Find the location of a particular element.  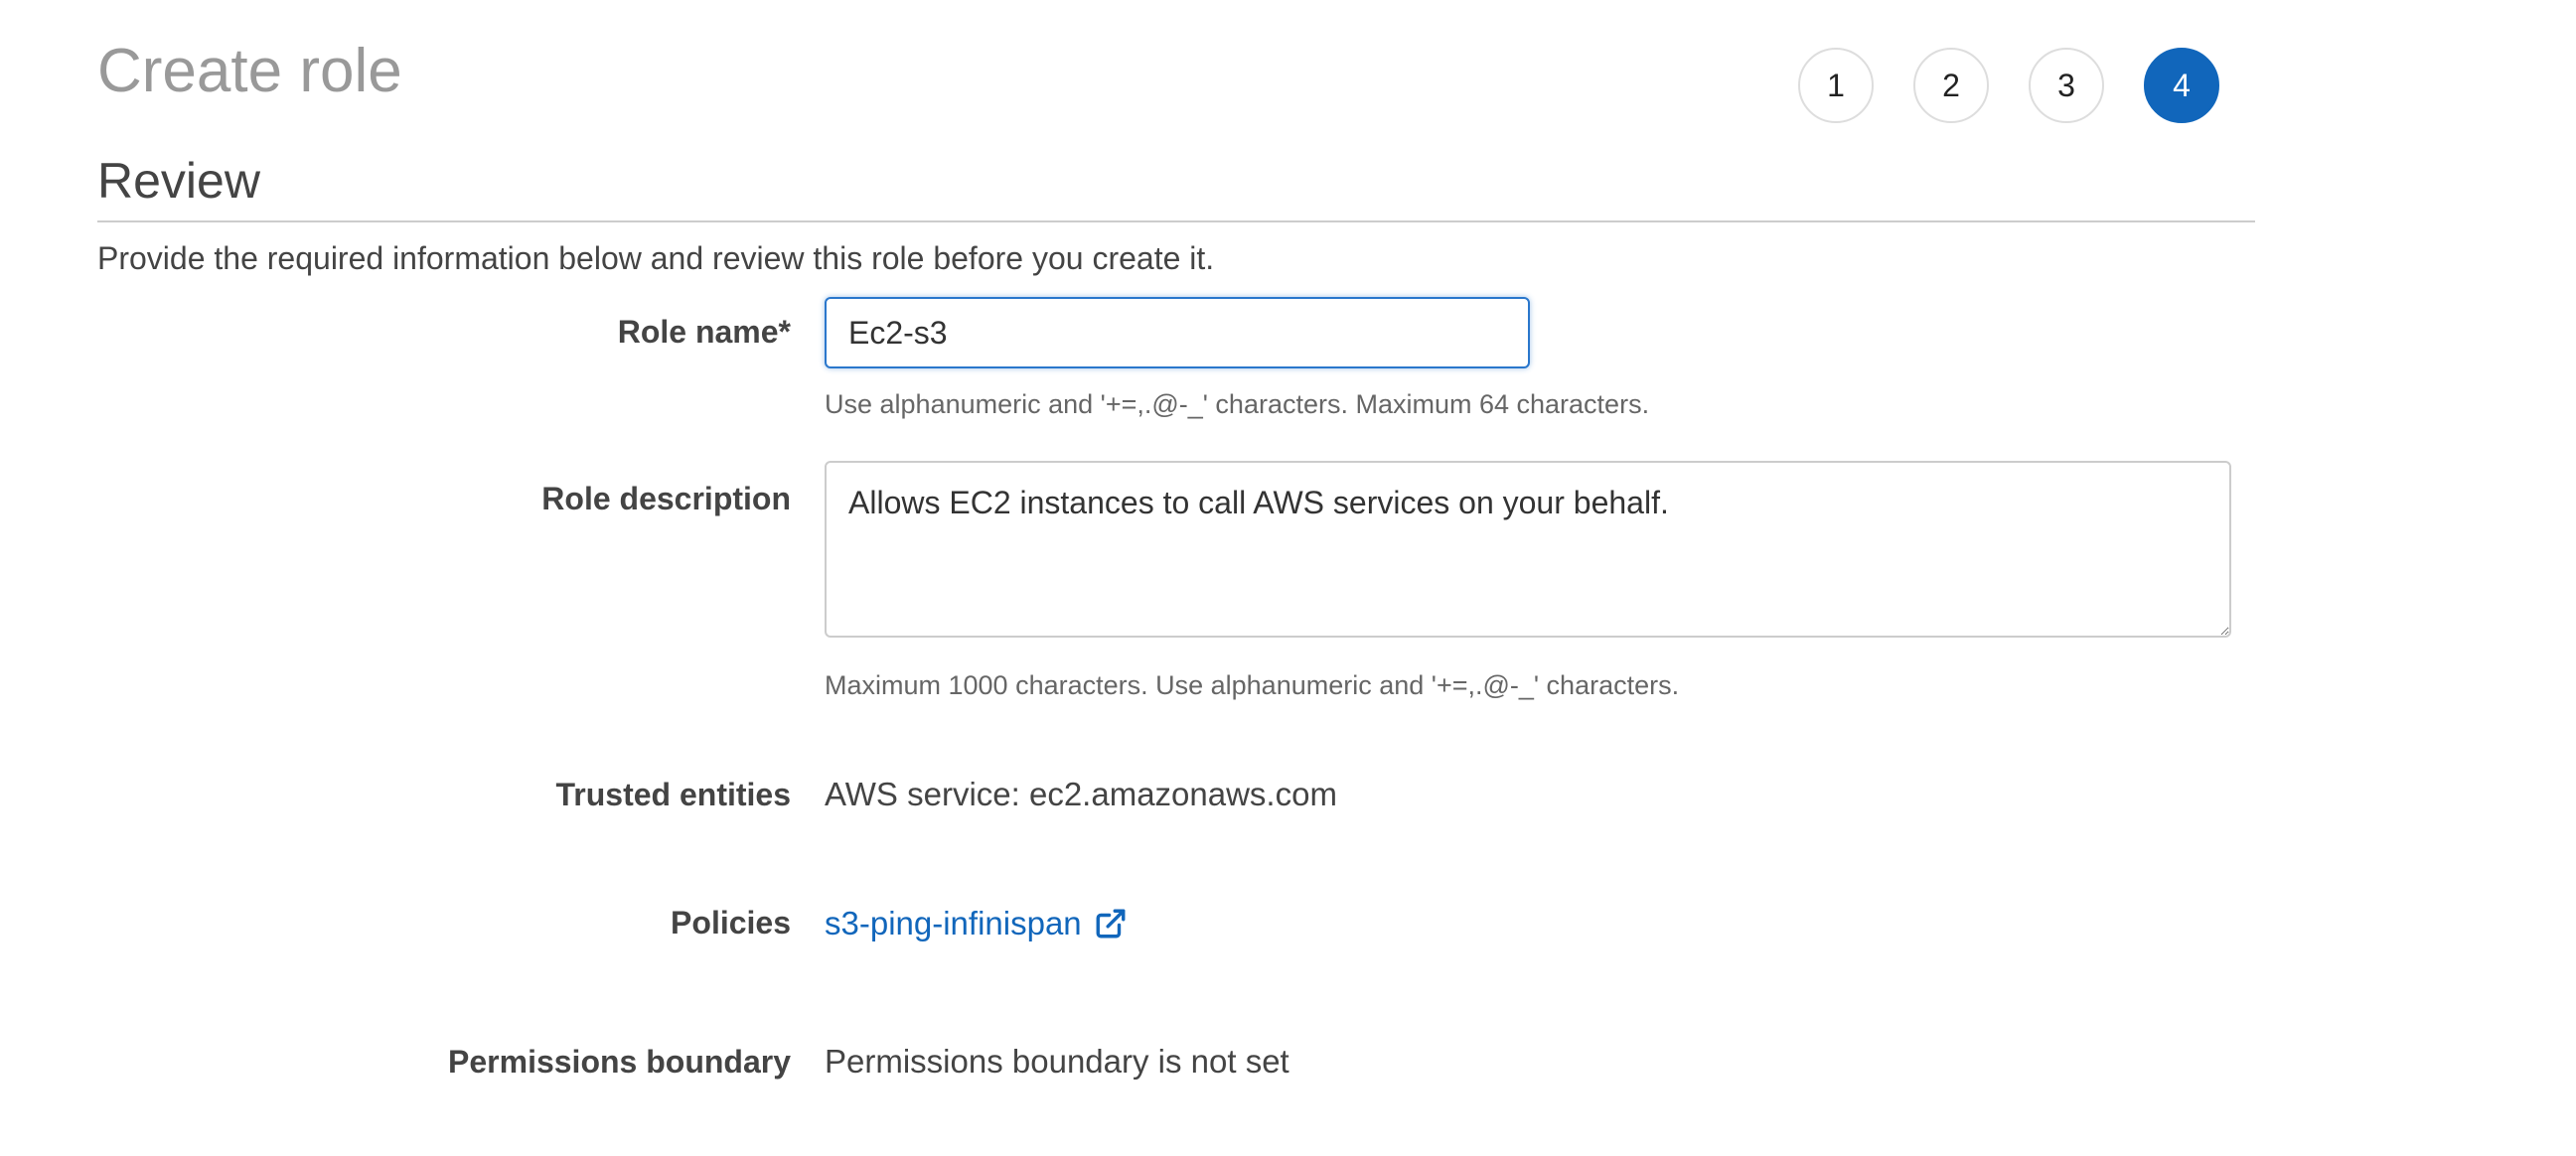

policies-label: Policies is located at coordinates (731, 923).